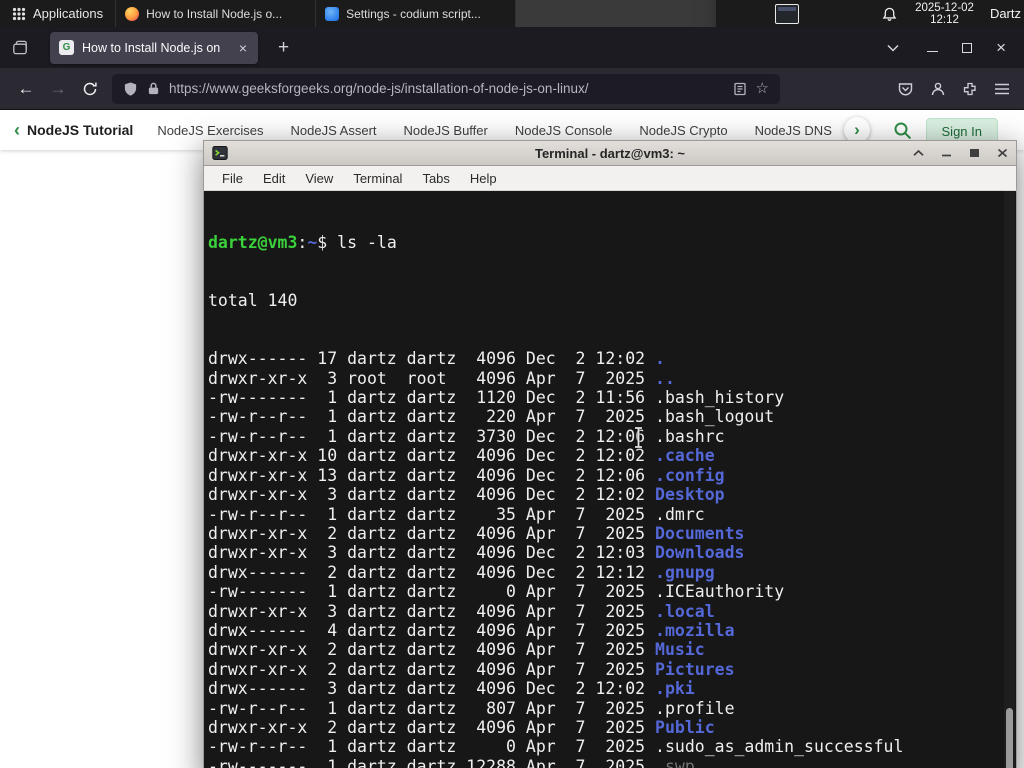 This screenshot has width=1024, height=768. Describe the element at coordinates (1009, 738) in the screenshot. I see `terminal-scrollbar-thumb` at that location.